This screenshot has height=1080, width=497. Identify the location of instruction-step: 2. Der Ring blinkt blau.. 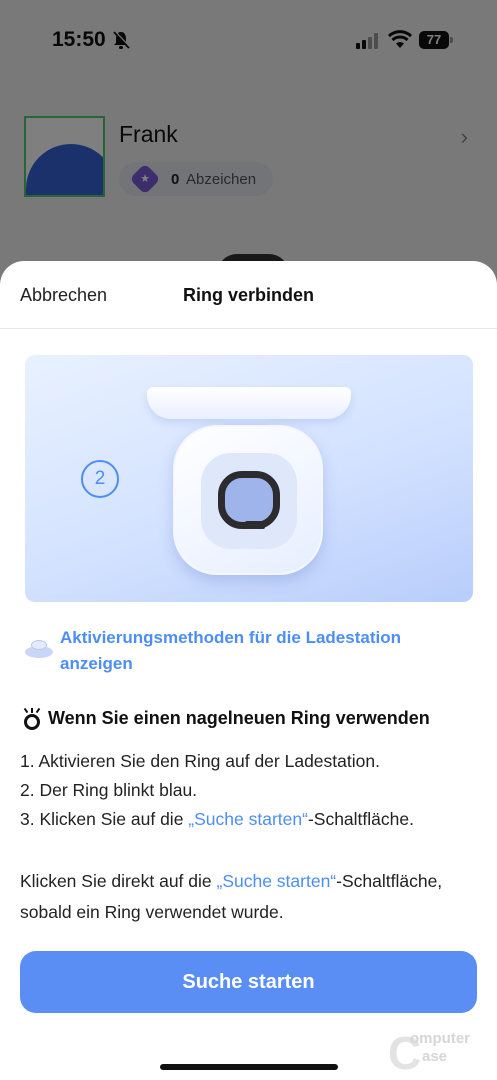
(109, 790).